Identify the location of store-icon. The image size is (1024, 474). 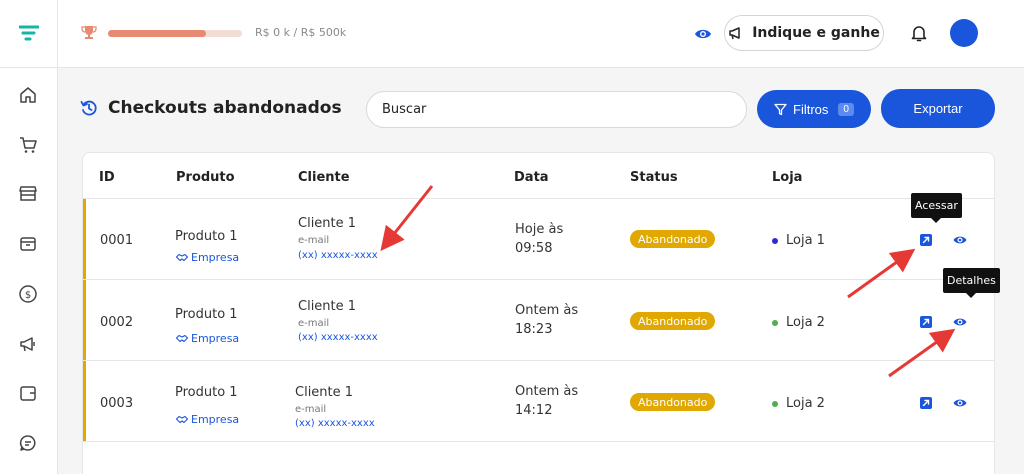
(28, 193).